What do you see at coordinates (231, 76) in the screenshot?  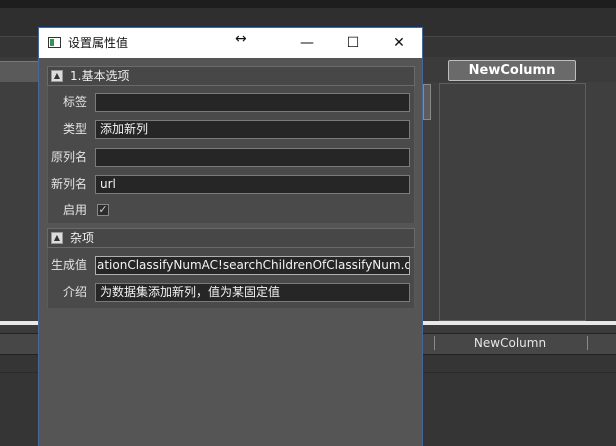 I see `section-basic-options: ▲ 1.基本选项` at bounding box center [231, 76].